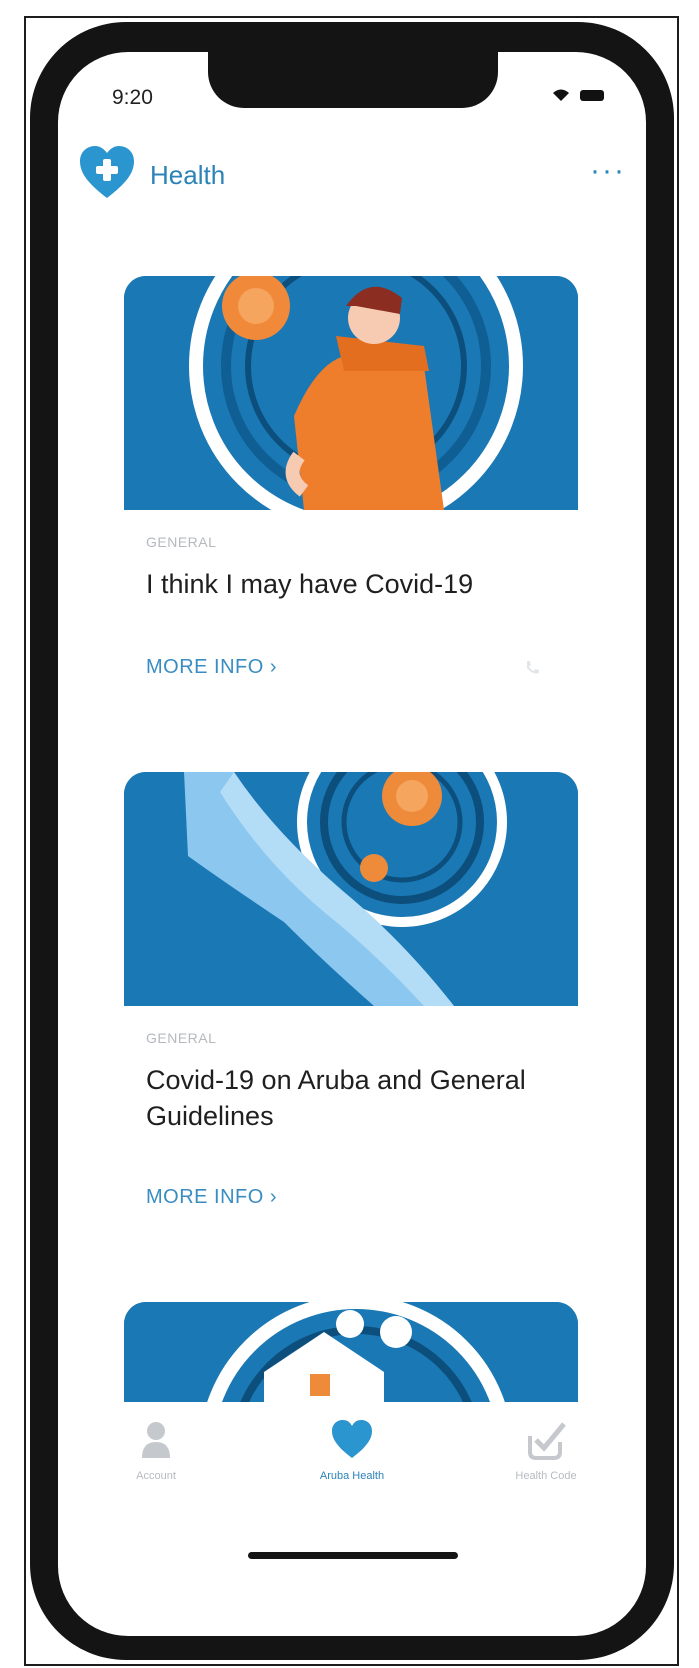 The image size is (699, 1668). I want to click on home-indicator, so click(353, 1555).